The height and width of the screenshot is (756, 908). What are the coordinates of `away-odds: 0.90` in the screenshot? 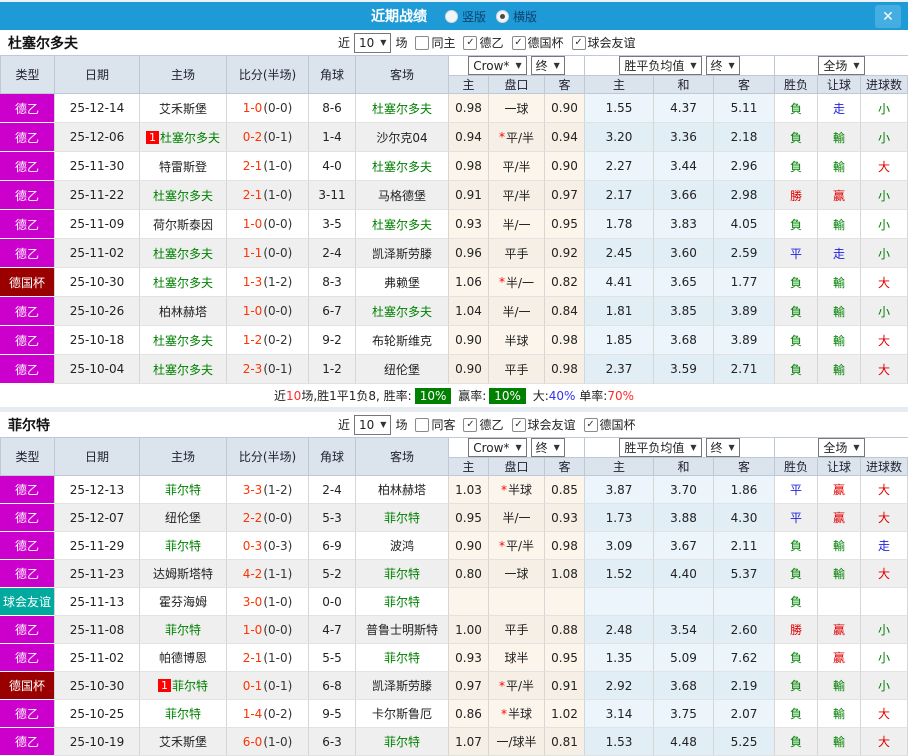 It's located at (565, 108).